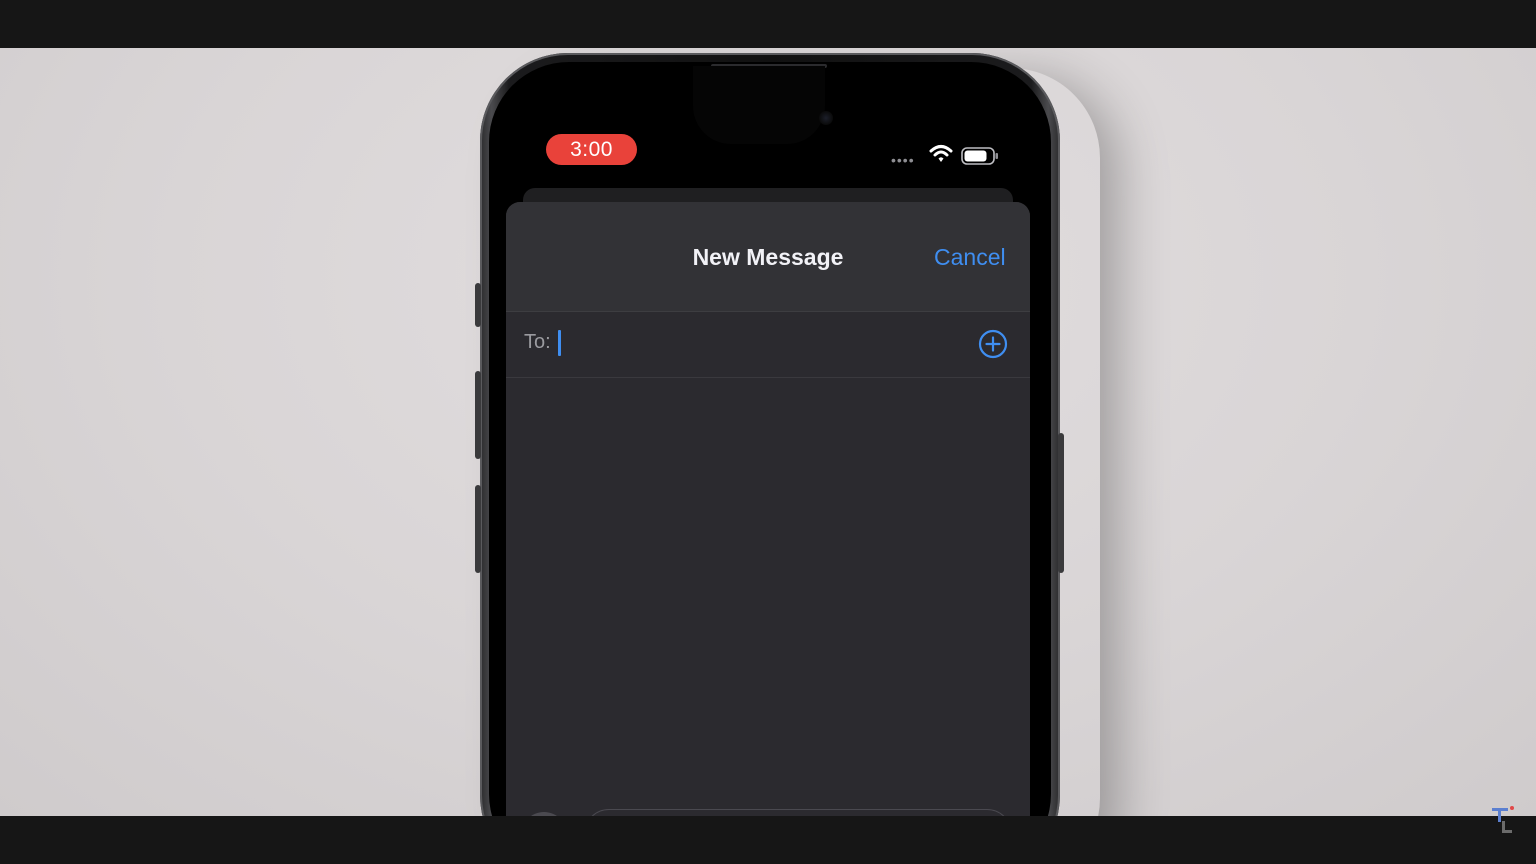 The width and height of the screenshot is (1536, 864). I want to click on text-cursor, so click(559, 343).